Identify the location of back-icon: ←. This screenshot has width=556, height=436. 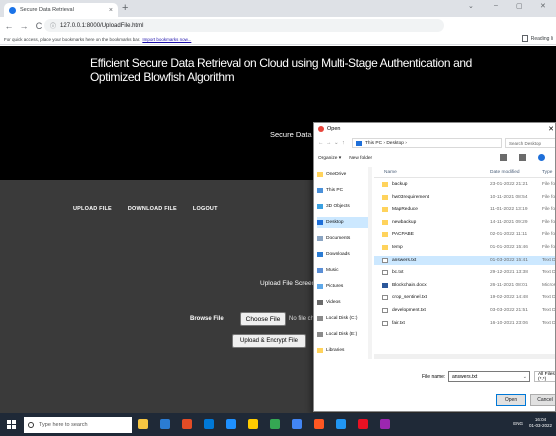
(9, 26).